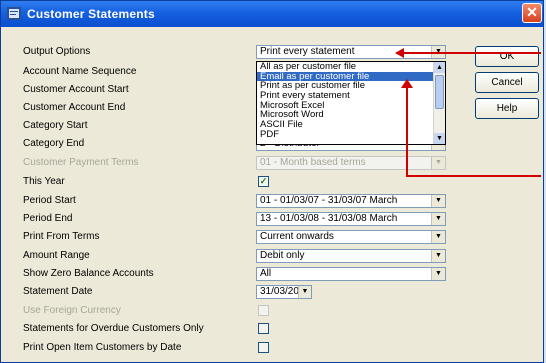  I want to click on scroll-thumb, so click(439, 92).